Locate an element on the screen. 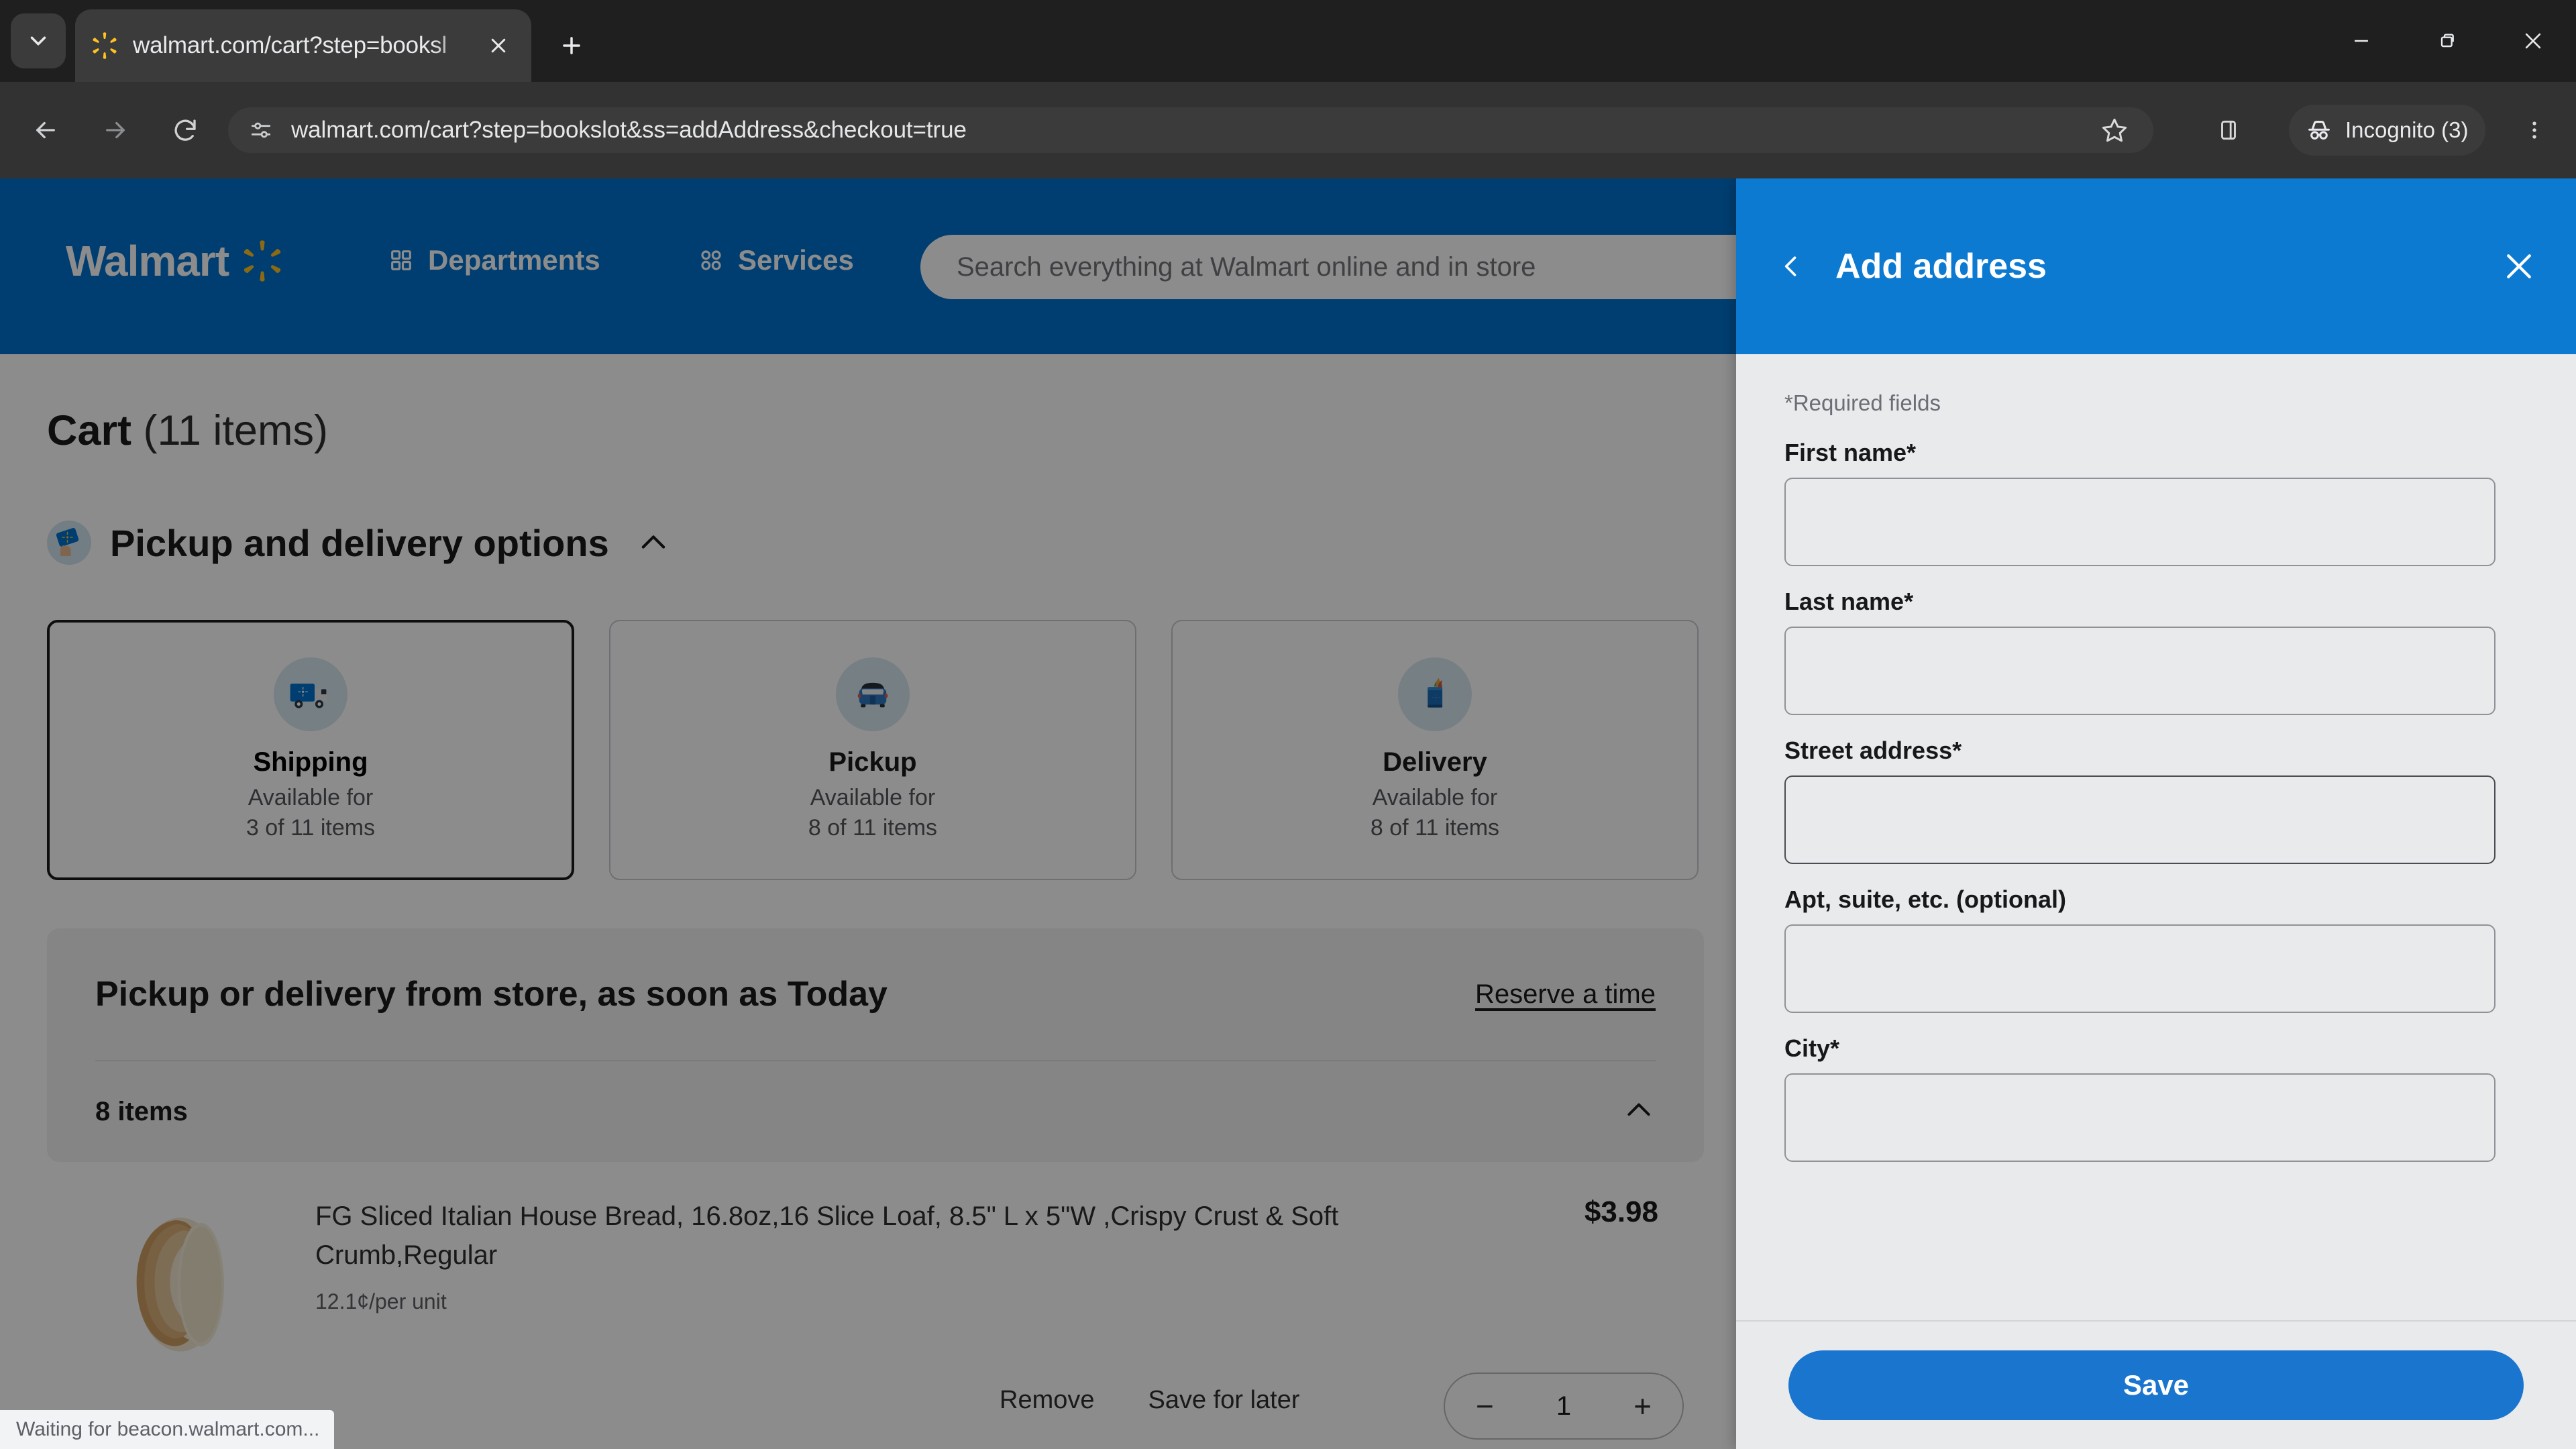  forward-button is located at coordinates (115, 130).